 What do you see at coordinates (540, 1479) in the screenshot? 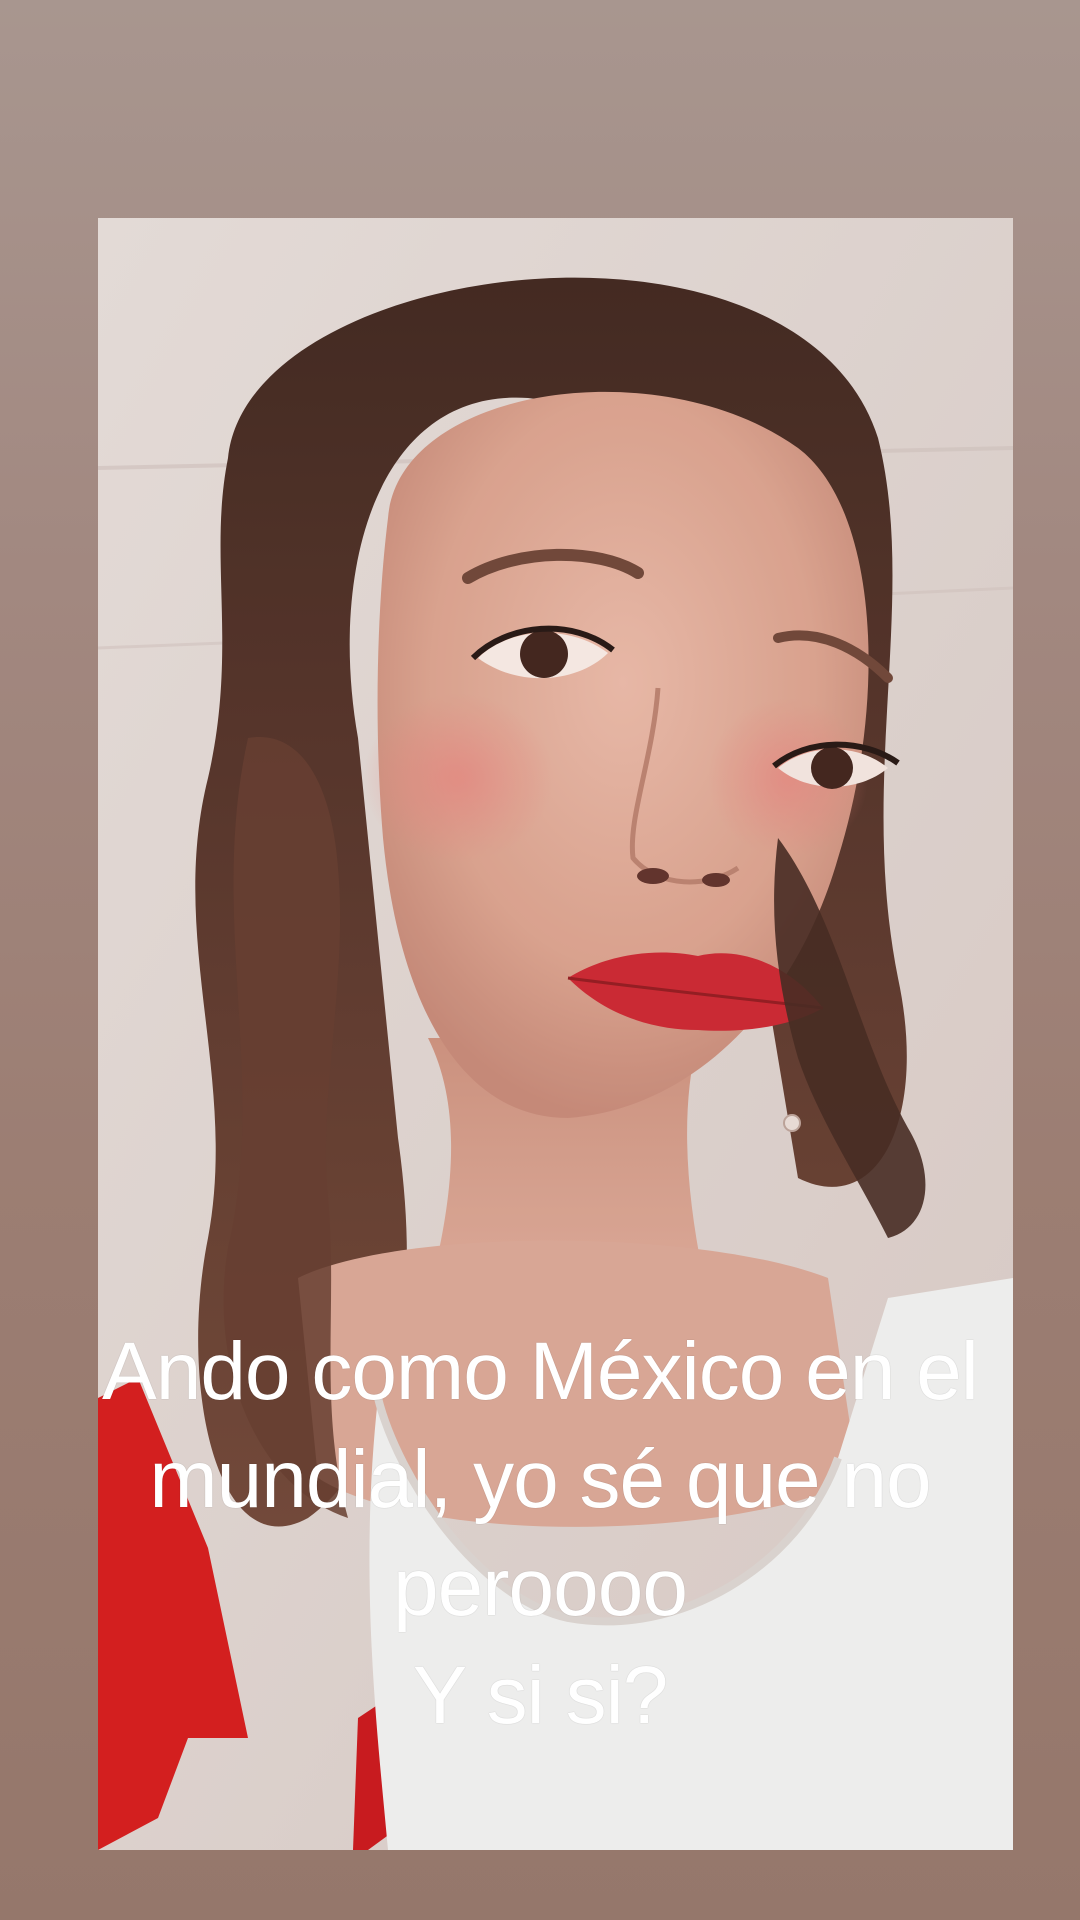
I see `caption-line-2: mundial, yo sé que no` at bounding box center [540, 1479].